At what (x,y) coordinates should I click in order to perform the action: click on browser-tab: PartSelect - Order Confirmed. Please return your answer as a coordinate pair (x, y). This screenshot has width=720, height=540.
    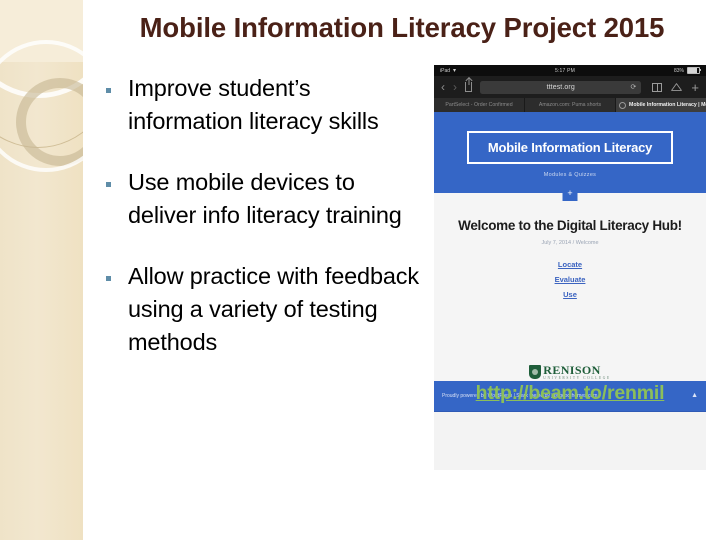
    Looking at the image, I should click on (479, 105).